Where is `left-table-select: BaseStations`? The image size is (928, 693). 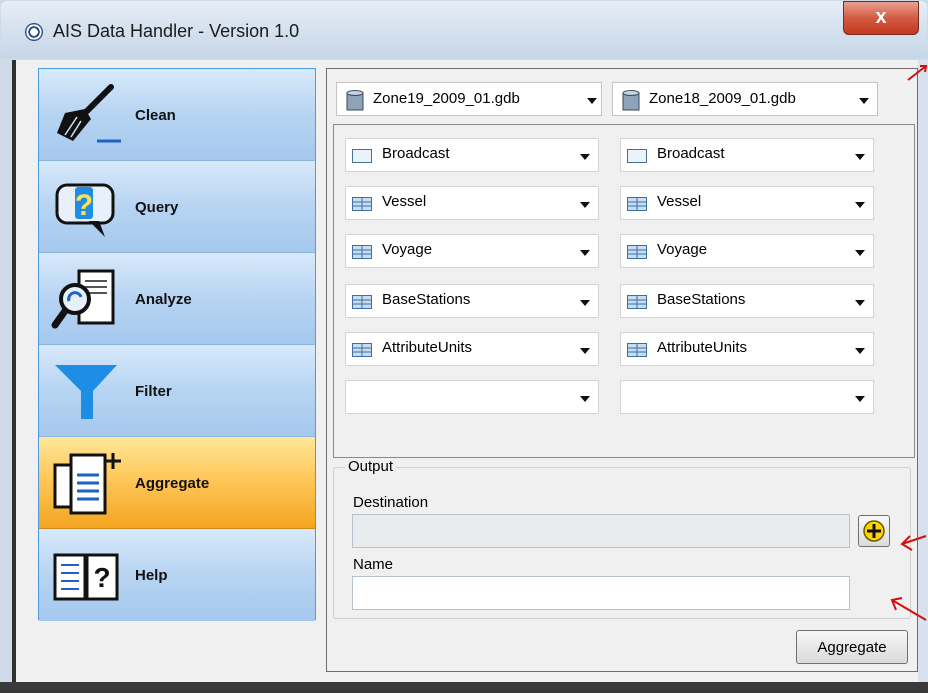
left-table-select: BaseStations is located at coordinates (472, 301).